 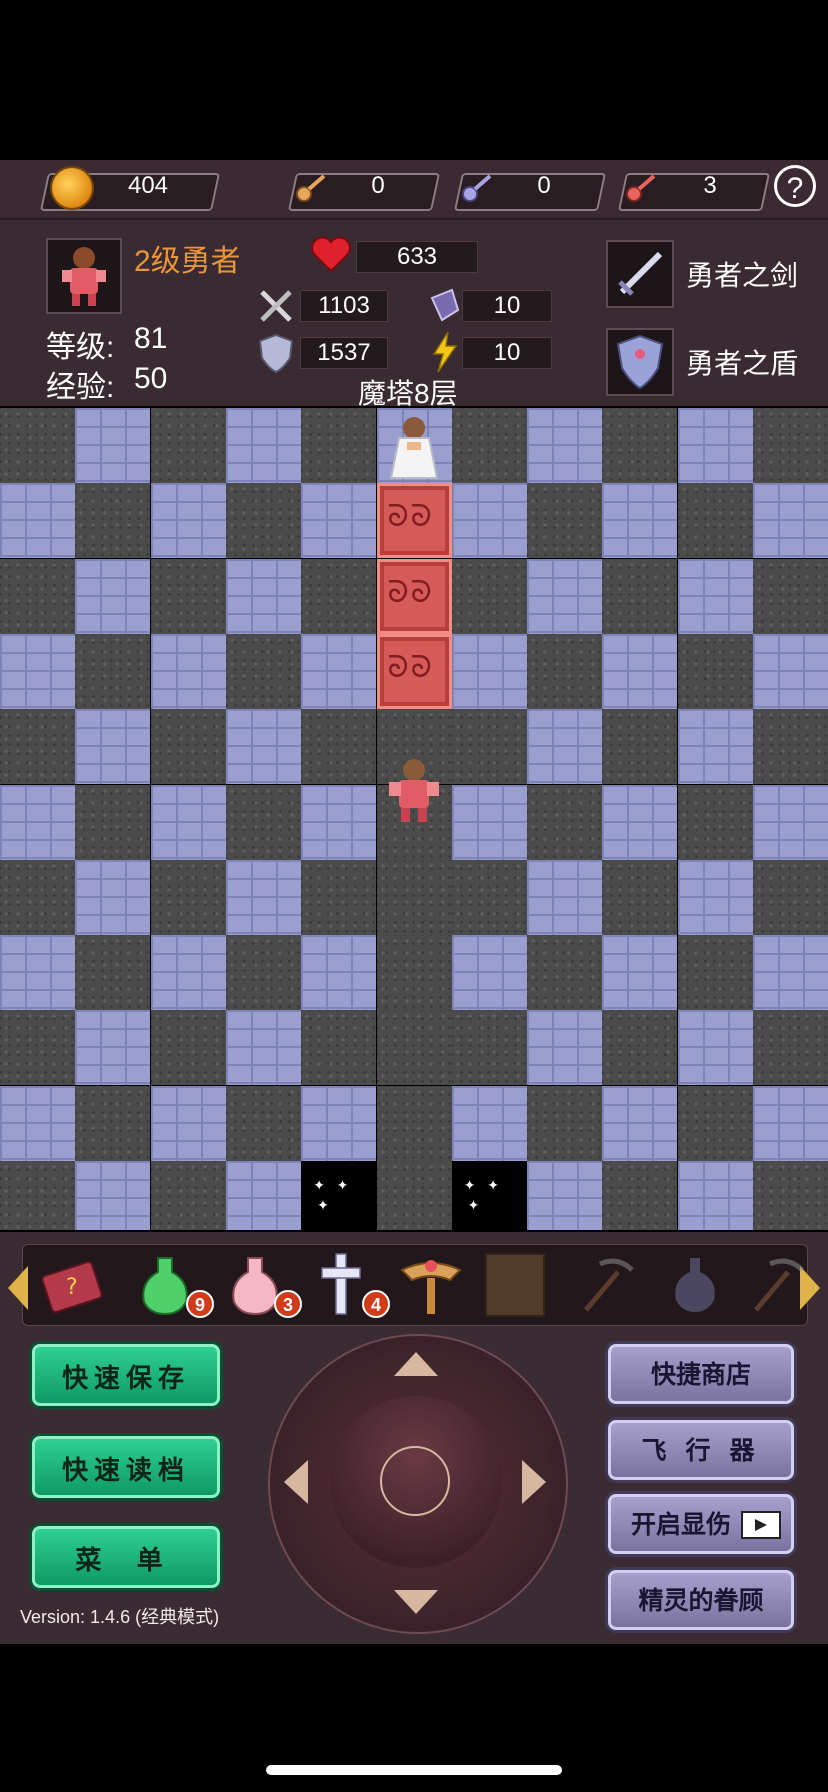 What do you see at coordinates (126, 1467) in the screenshot?
I see `quick-load-button: 快速读档` at bounding box center [126, 1467].